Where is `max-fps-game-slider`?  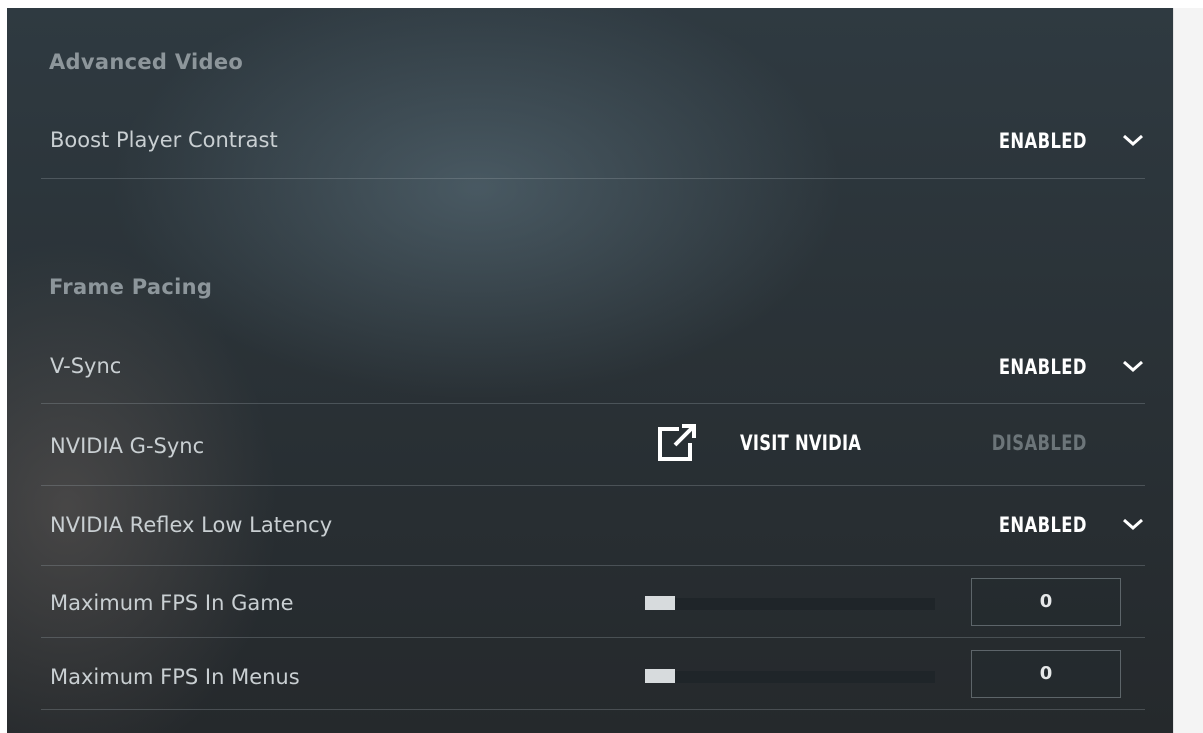 max-fps-game-slider is located at coordinates (790, 603).